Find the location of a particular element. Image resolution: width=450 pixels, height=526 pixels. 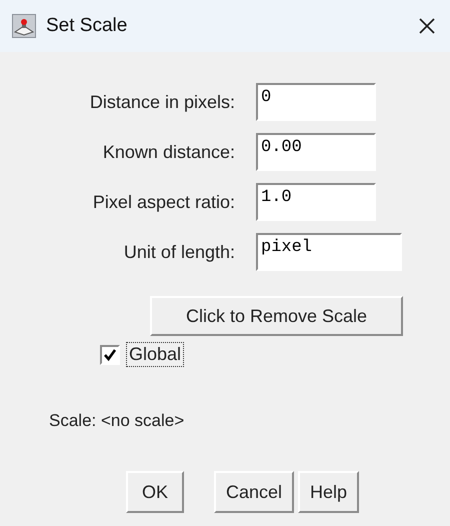

input-field: 1.0 is located at coordinates (316, 202).